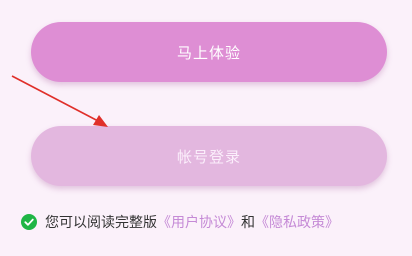 The height and width of the screenshot is (256, 412). I want to click on check-circle-icon, so click(29, 222).